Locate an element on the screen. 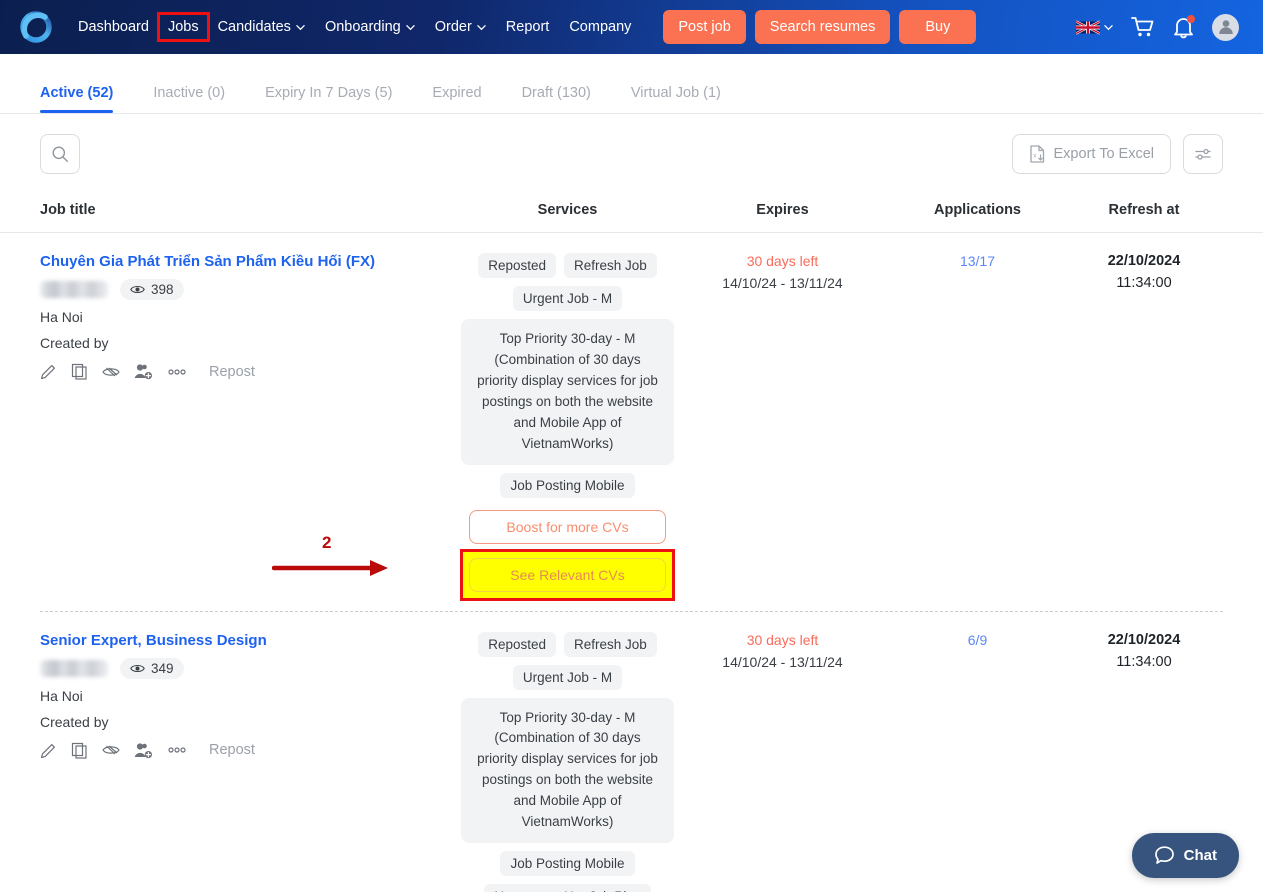 The width and height of the screenshot is (1263, 892). nav-link-label: Company is located at coordinates (600, 27).